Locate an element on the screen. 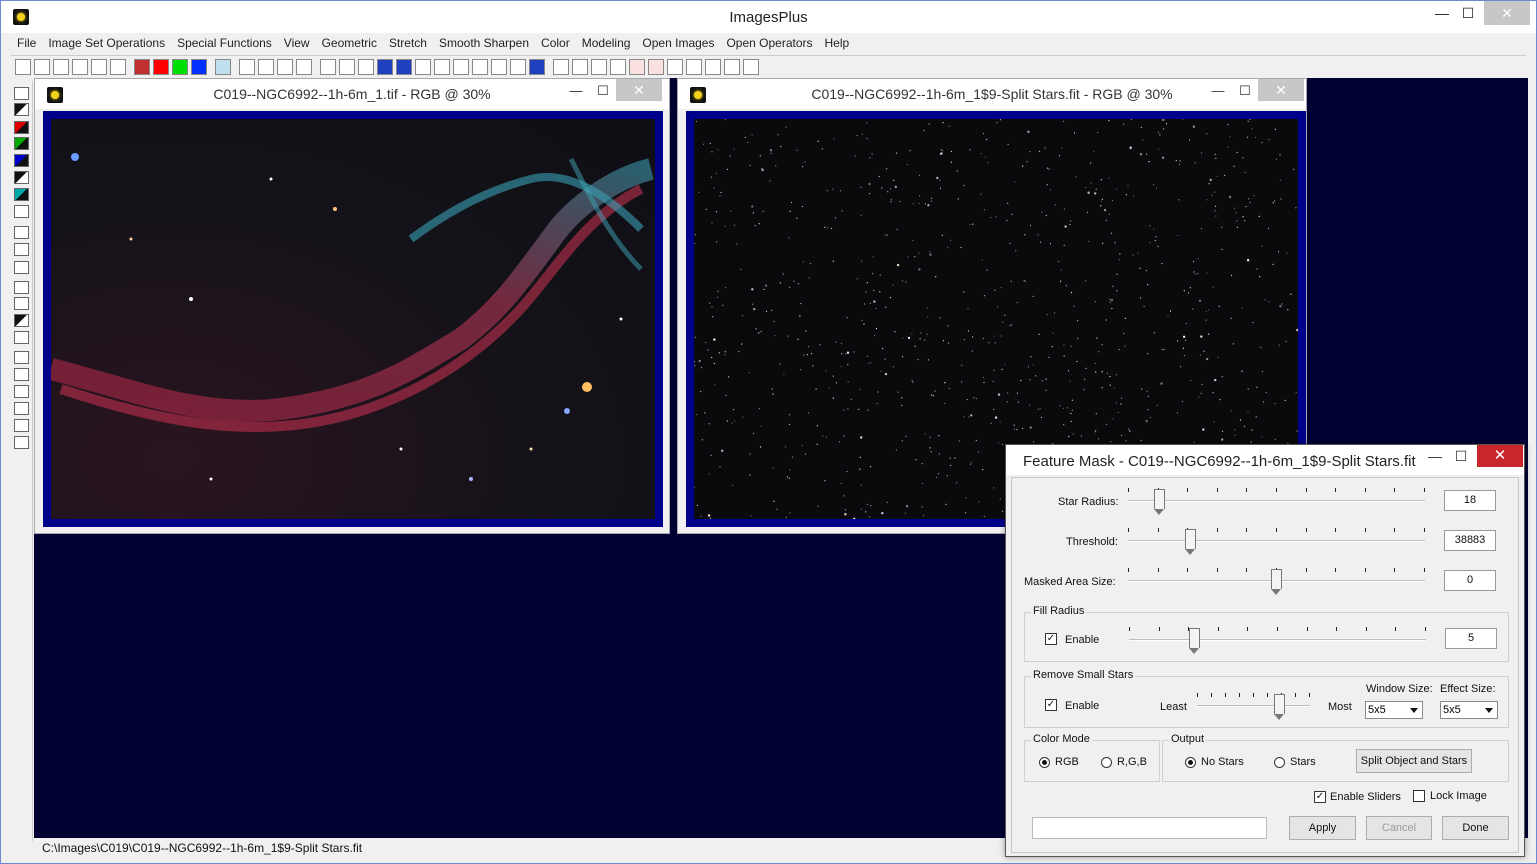  blue-channel-icon is located at coordinates (199, 66).